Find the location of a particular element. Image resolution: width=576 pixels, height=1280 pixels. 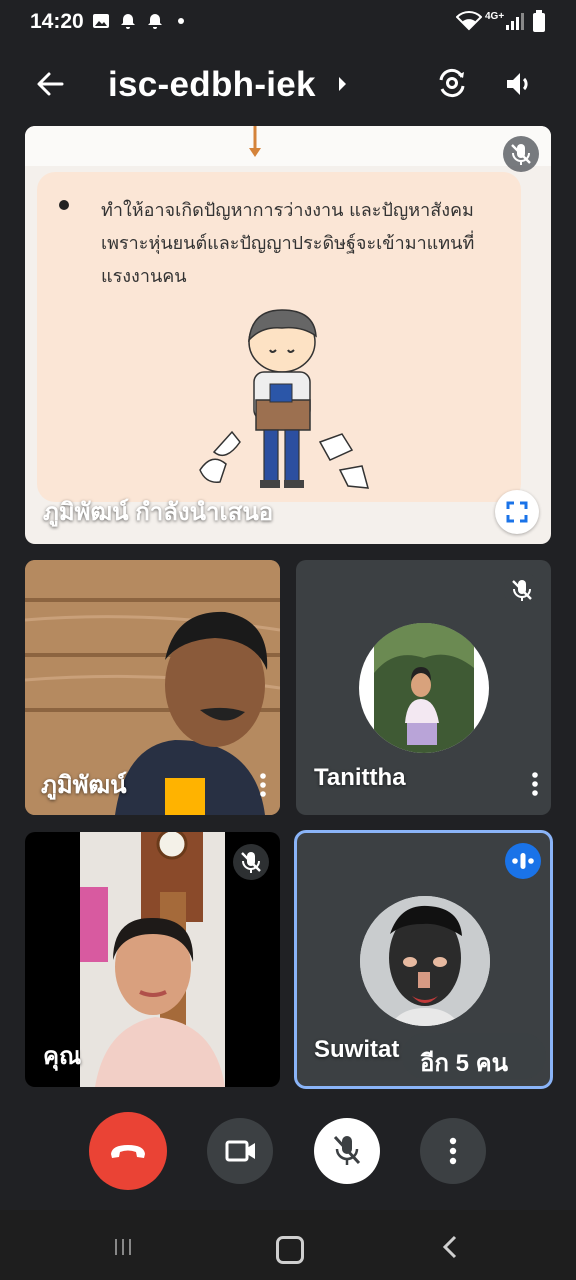

speaking-indicator is located at coordinates (523, 861).